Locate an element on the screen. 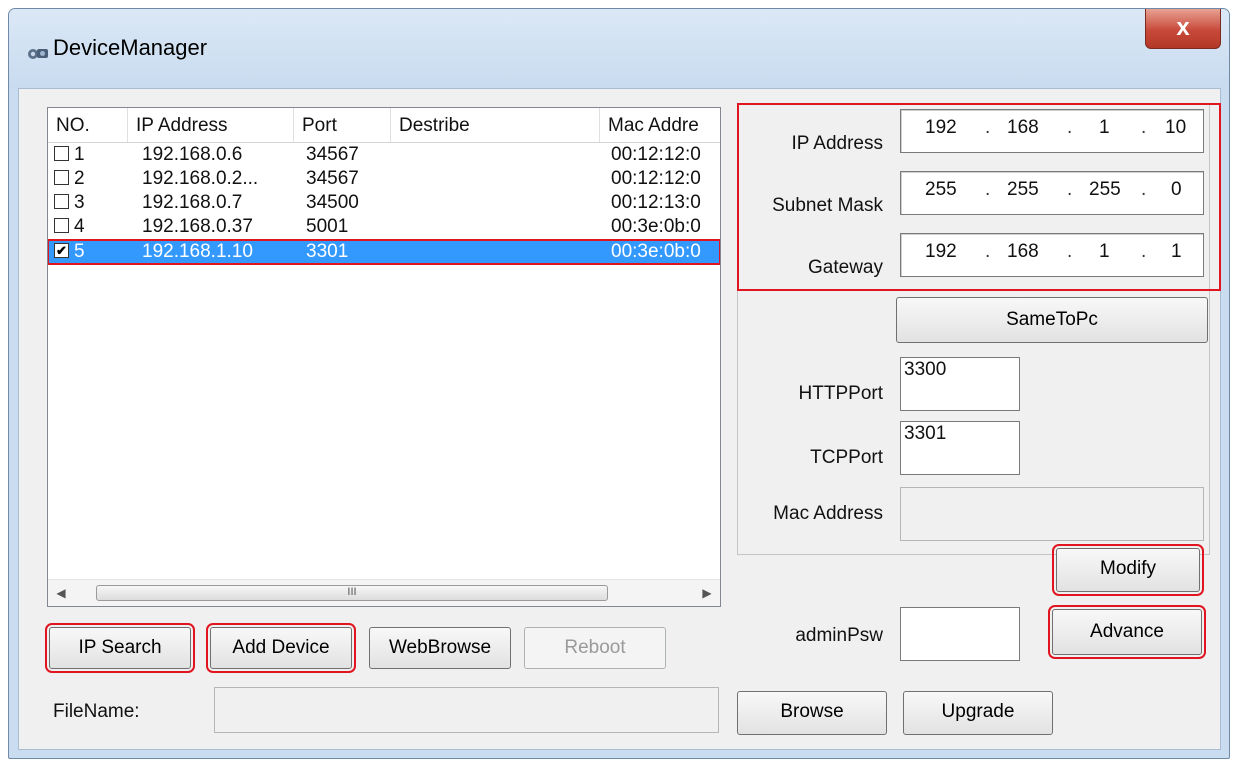  gateway-octet-1: 192 is located at coordinates (941, 251).